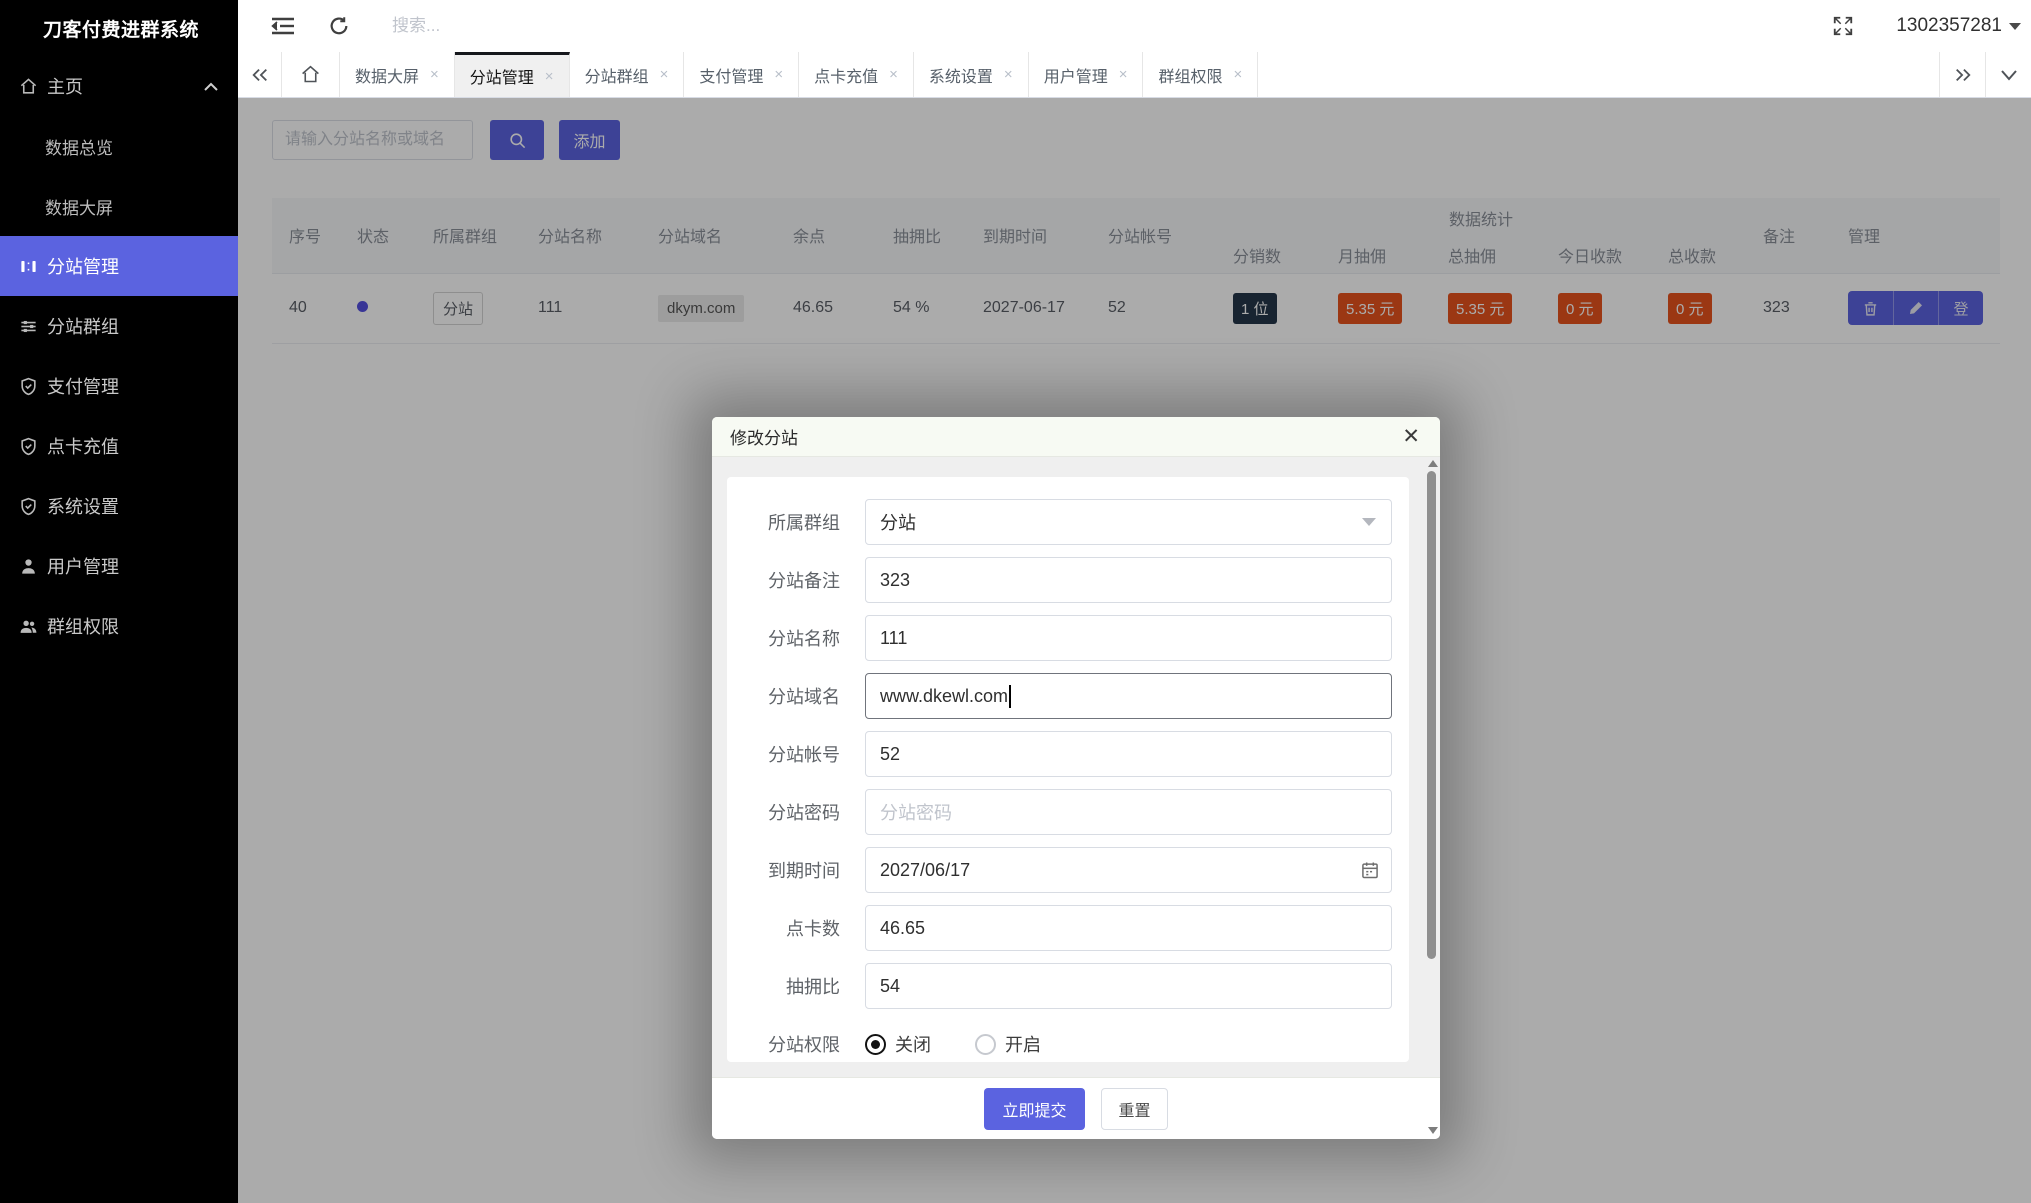 Image resolution: width=2031 pixels, height=1203 pixels. I want to click on radio-label: 开启, so click(1023, 1045).